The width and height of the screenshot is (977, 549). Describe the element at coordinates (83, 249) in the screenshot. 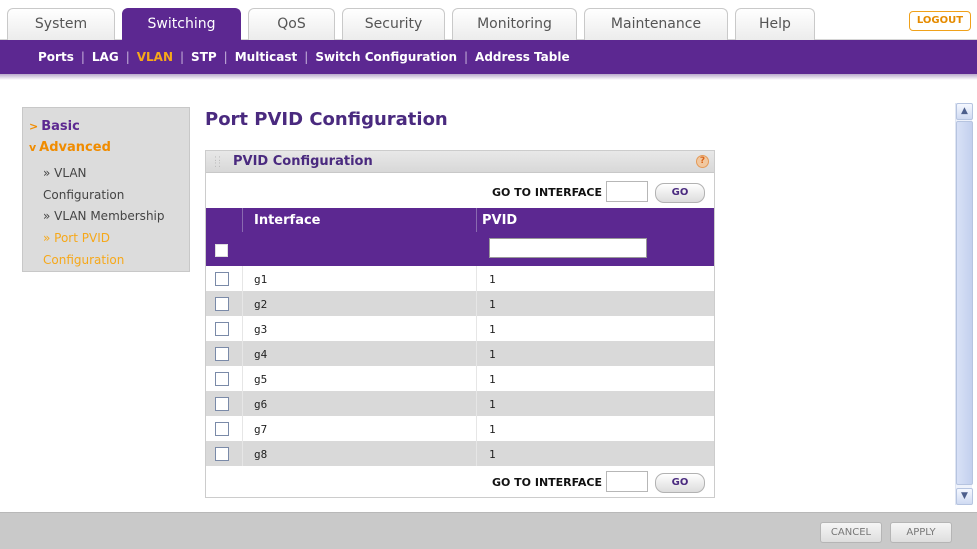

I see `menu-item-port-pvid-configuration: » Port PVID Configuration` at that location.